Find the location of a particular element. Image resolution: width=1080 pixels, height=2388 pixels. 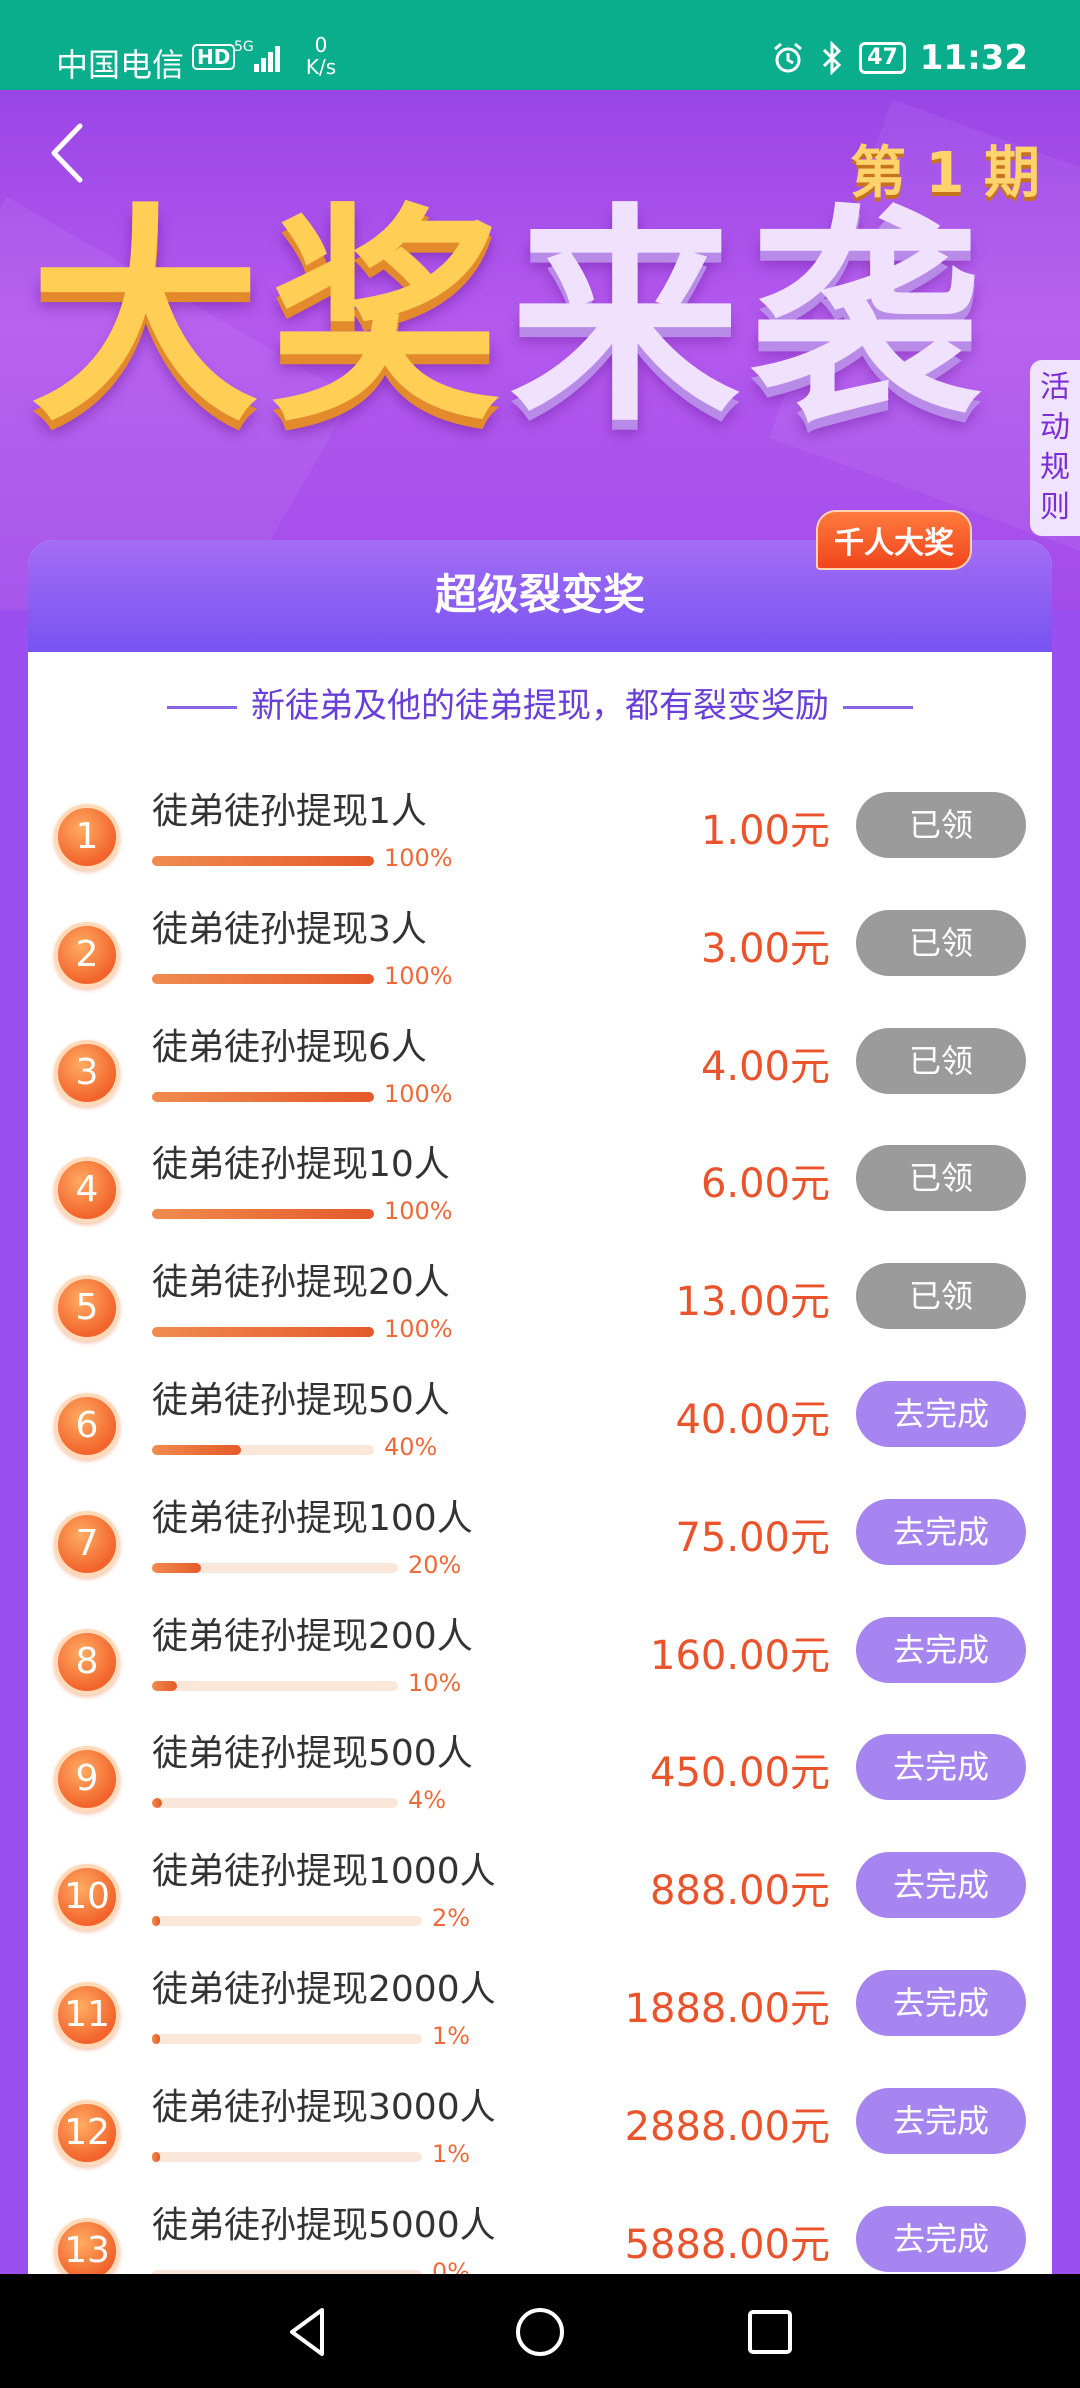

back-arrow-icon is located at coordinates (70, 153).